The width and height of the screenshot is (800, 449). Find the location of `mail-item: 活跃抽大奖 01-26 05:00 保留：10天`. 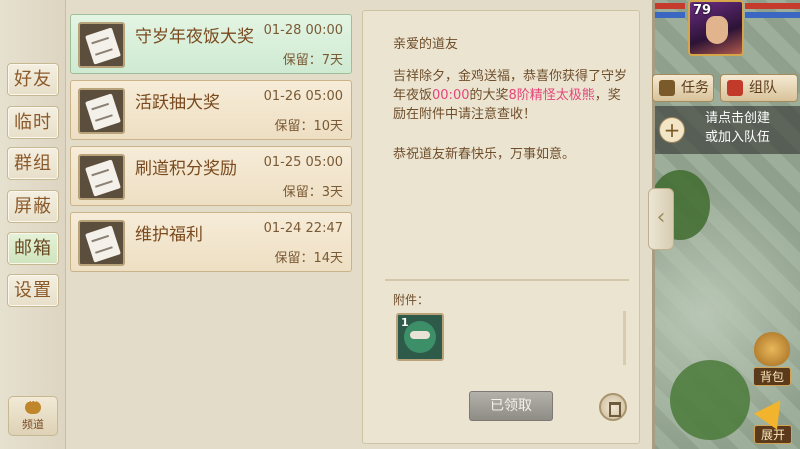

mail-item: 活跃抽大奖 01-26 05:00 保留：10天 is located at coordinates (211, 110).